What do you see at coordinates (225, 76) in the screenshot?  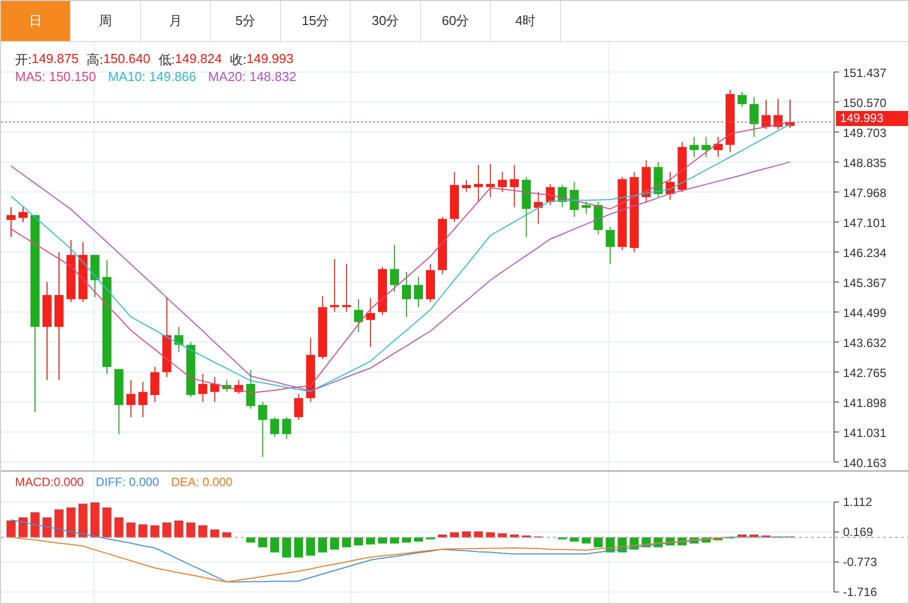 I see `legend-series-name: MA20` at bounding box center [225, 76].